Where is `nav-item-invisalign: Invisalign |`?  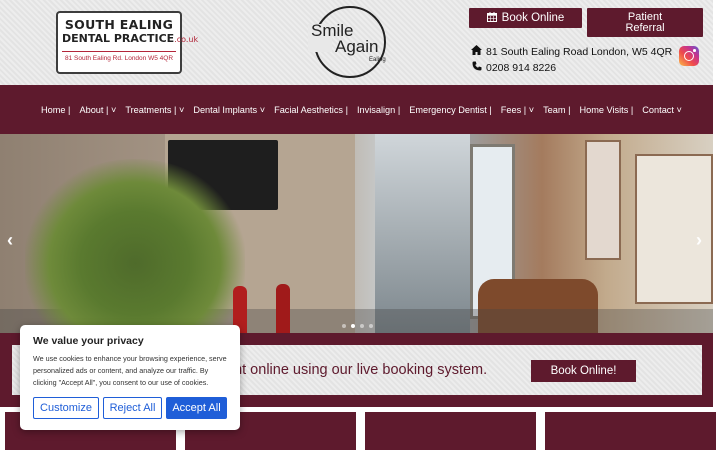
nav-item-invisalign: Invisalign | is located at coordinates (378, 110).